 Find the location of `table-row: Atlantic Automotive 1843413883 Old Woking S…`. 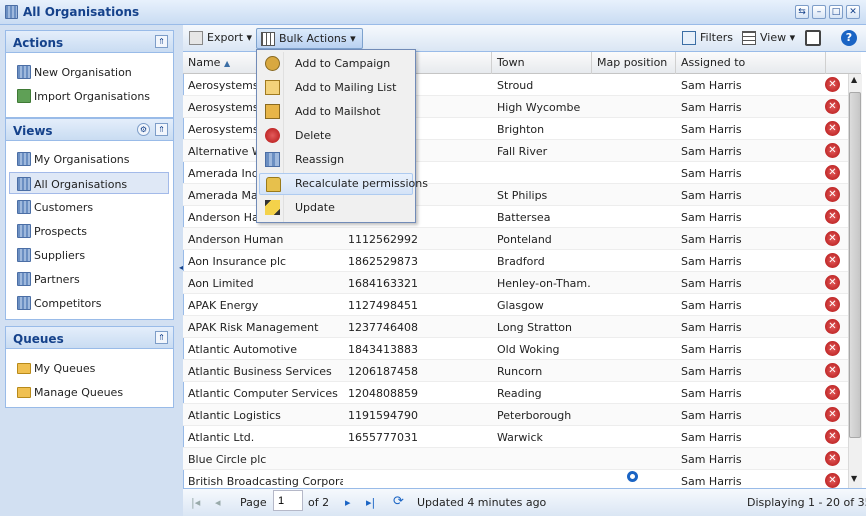

table-row: Atlantic Automotive 1843413883 Old Woking S… is located at coordinates (515, 349).